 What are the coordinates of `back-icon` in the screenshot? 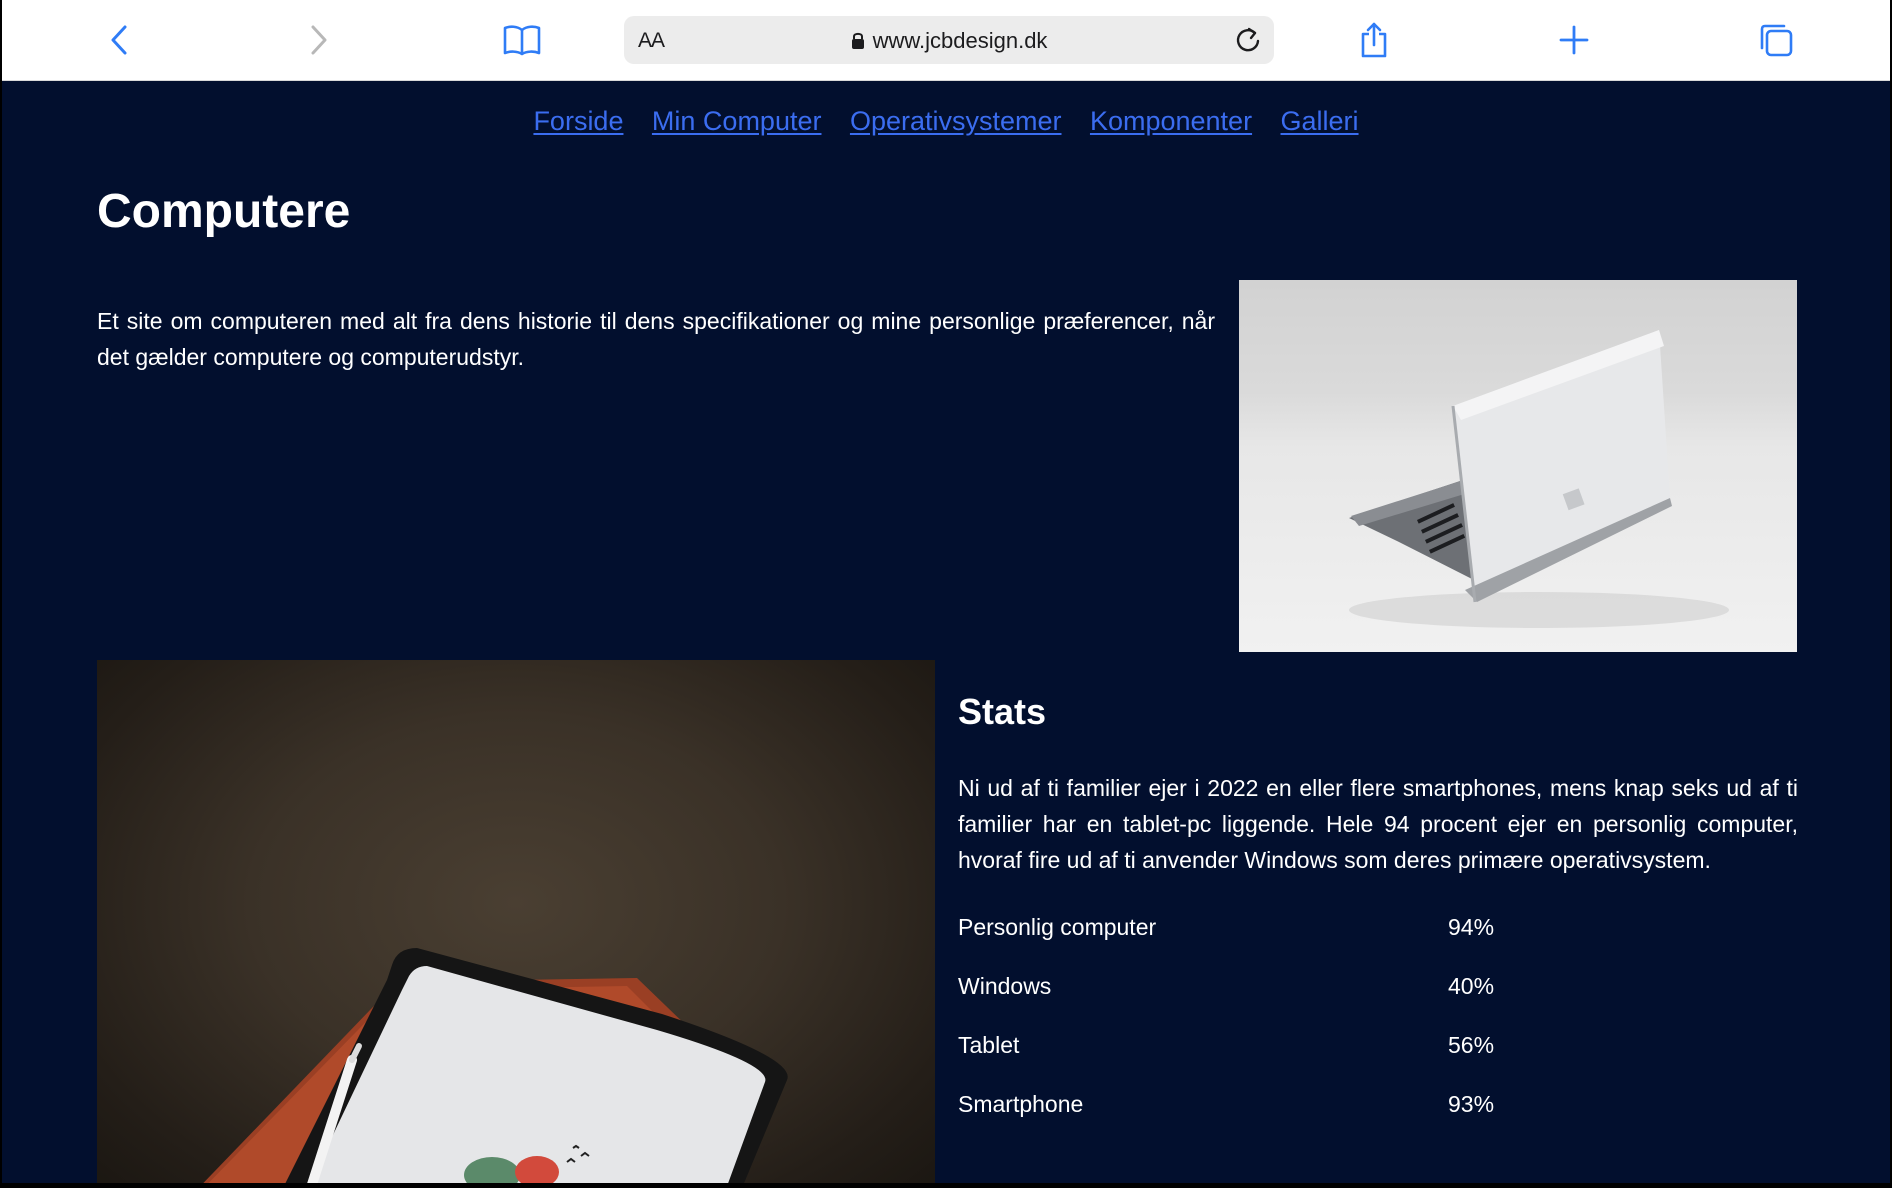 It's located at (119, 40).